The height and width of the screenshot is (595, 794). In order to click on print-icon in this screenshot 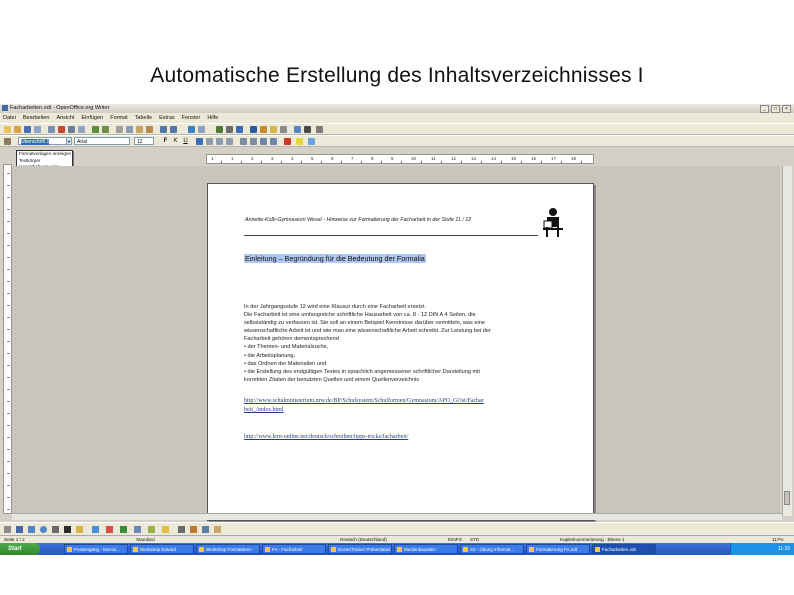, I will do `click(71, 129)`.